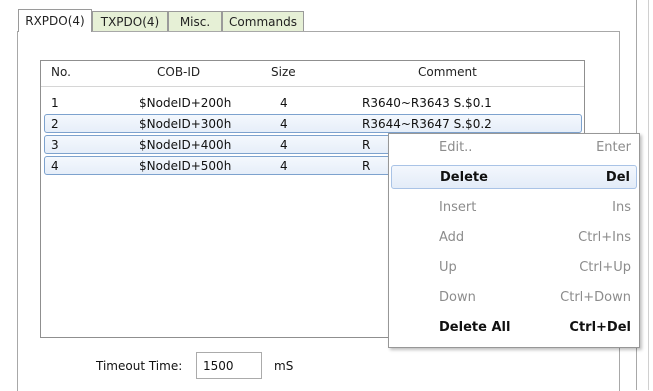 The width and height of the screenshot is (653, 391). What do you see at coordinates (185, 166) in the screenshot?
I see `cell-cob-id: $NodeID+500h` at bounding box center [185, 166].